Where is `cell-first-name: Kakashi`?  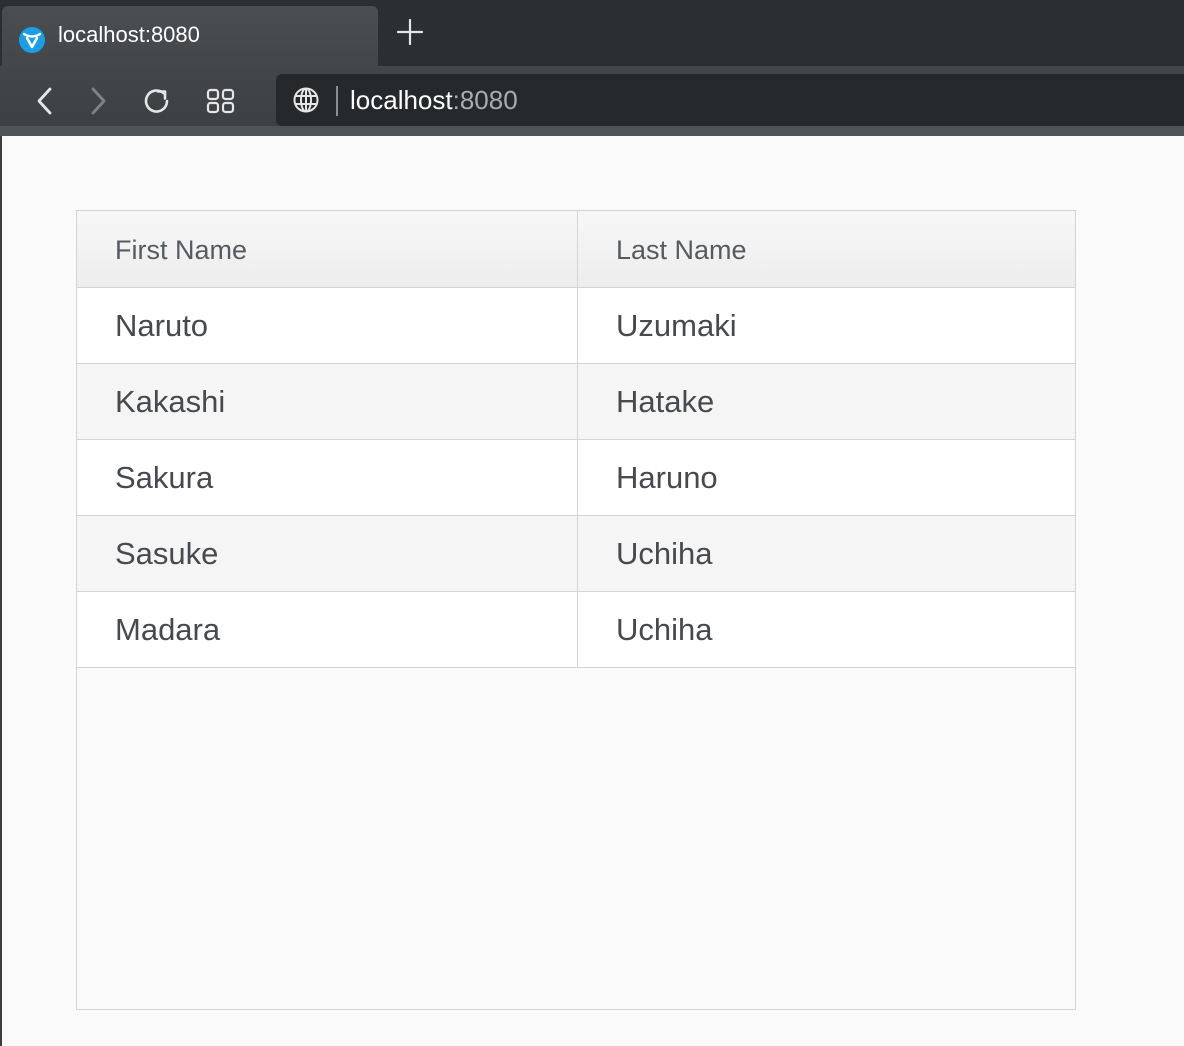 cell-first-name: Kakashi is located at coordinates (170, 401).